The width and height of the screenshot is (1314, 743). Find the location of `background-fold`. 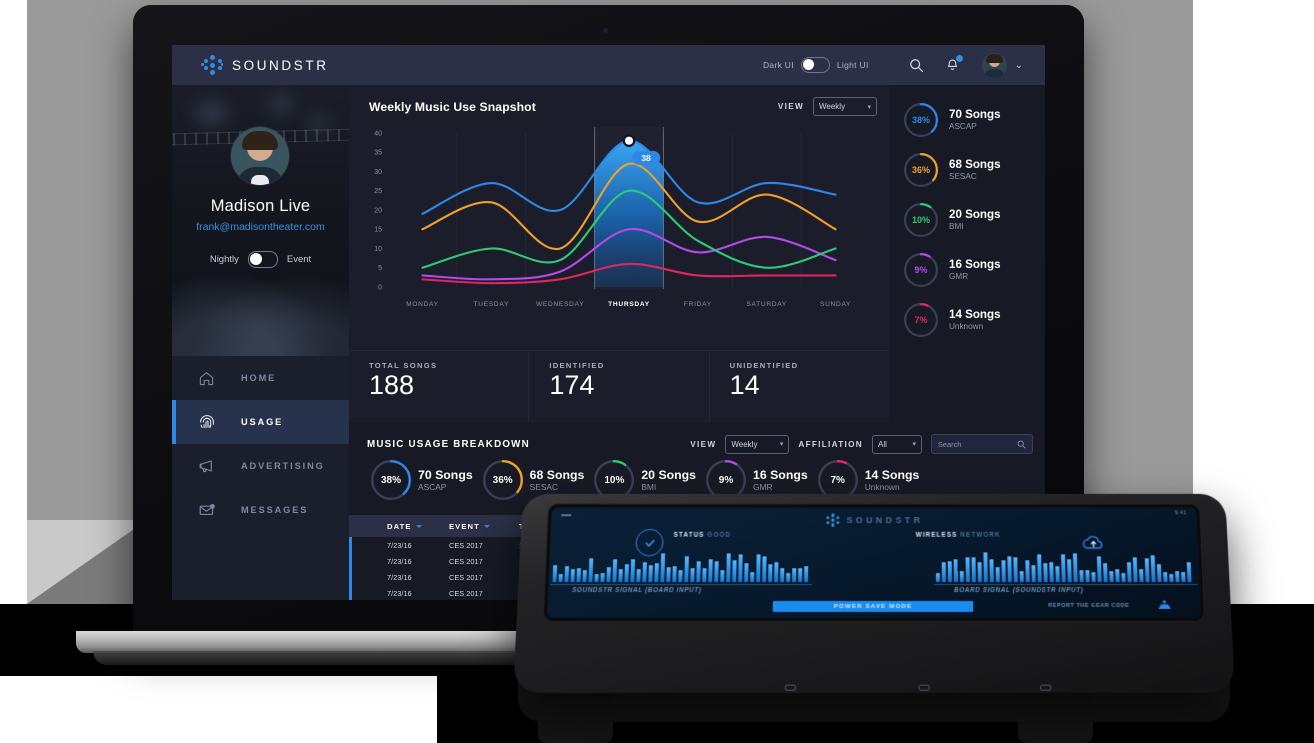

background-fold is located at coordinates (87, 562).